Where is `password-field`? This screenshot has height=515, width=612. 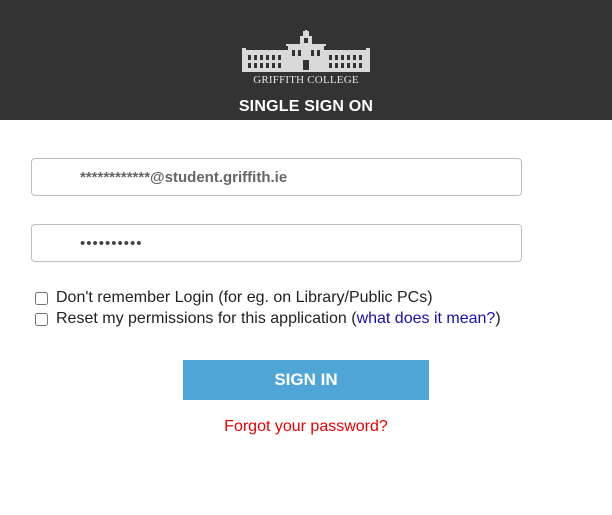
password-field is located at coordinates (276, 243).